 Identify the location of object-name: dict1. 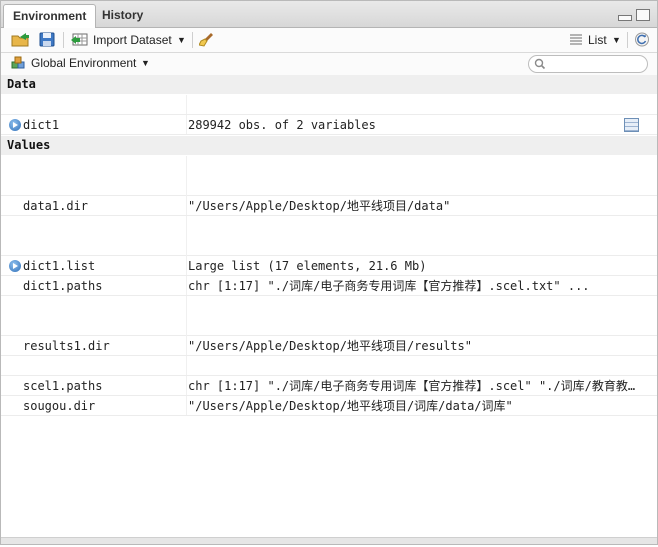
(41, 125).